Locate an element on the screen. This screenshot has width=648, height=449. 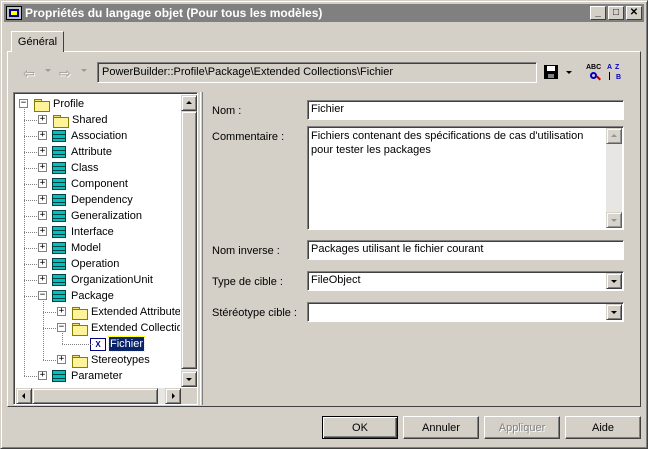
scroll-thumb is located at coordinates (189, 240).